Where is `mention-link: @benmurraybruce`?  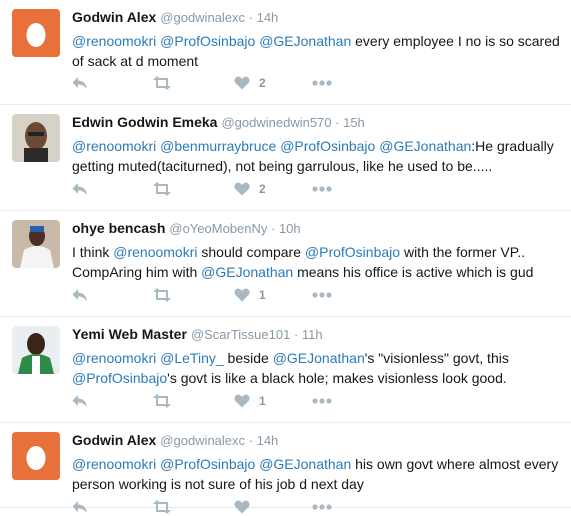 mention-link: @benmurraybruce is located at coordinates (218, 146).